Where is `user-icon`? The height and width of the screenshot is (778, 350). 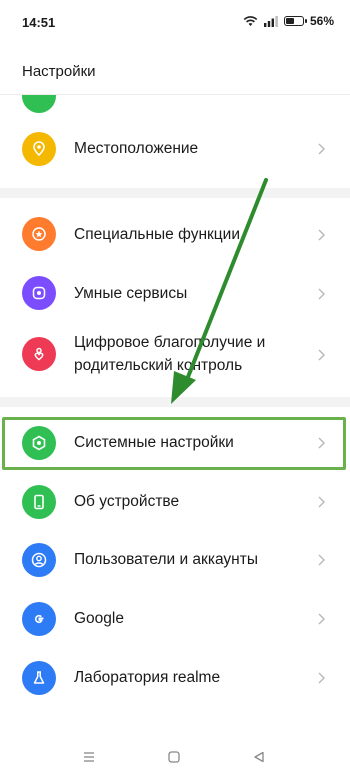
user-icon is located at coordinates (39, 560).